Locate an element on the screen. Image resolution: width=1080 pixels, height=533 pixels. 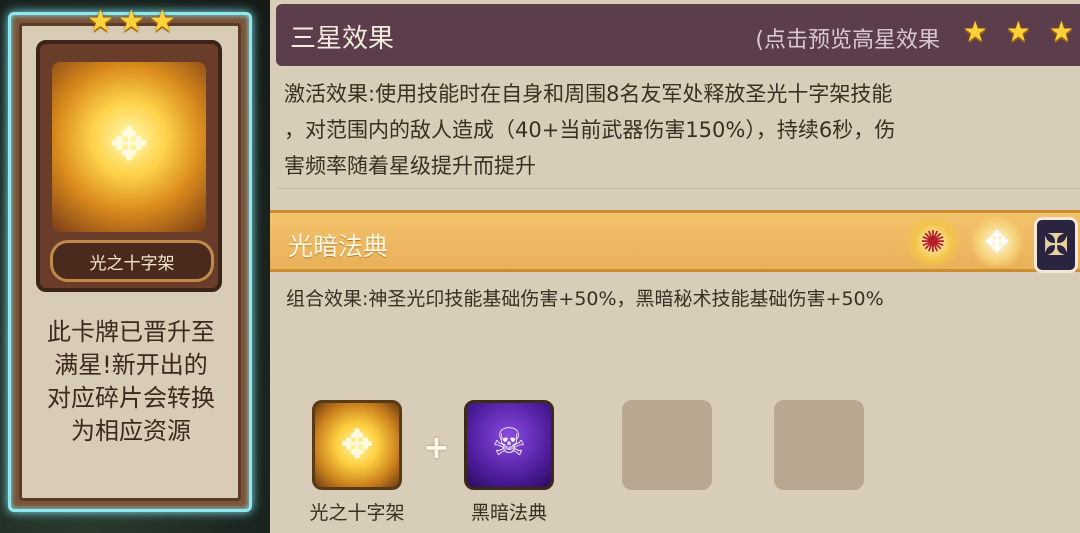
card-stars: ★ ★ ★ is located at coordinates (131, 22).